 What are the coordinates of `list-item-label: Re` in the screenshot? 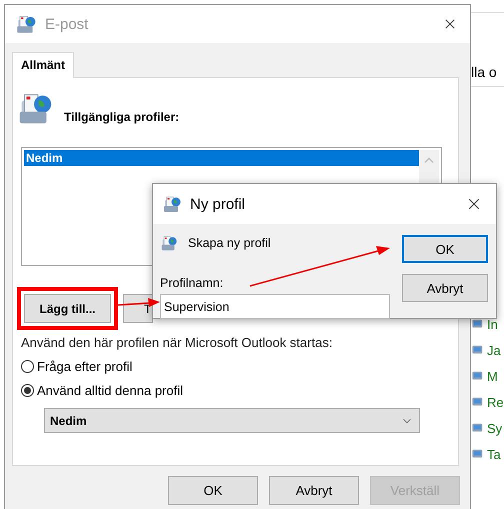 It's located at (495, 402).